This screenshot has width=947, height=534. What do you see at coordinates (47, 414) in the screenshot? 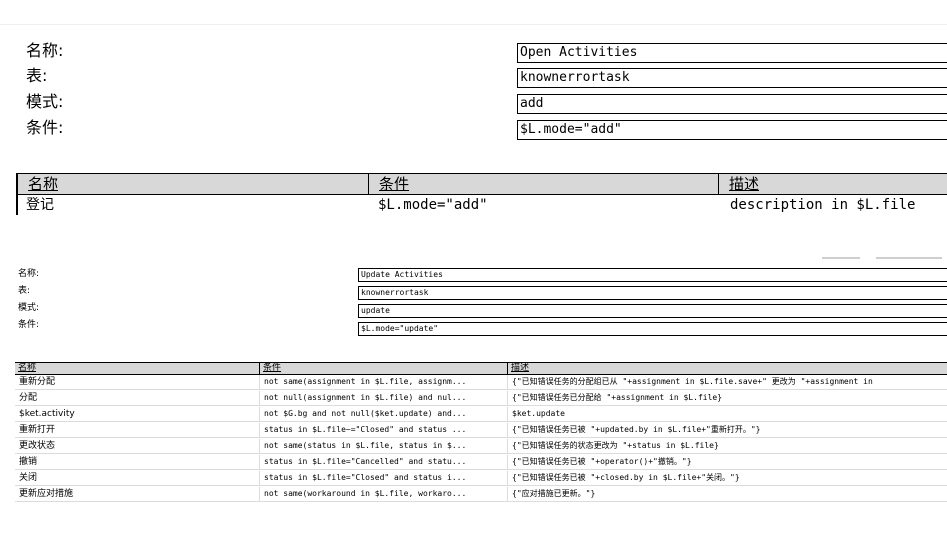
I see `row-name: $ket.activity` at bounding box center [47, 414].